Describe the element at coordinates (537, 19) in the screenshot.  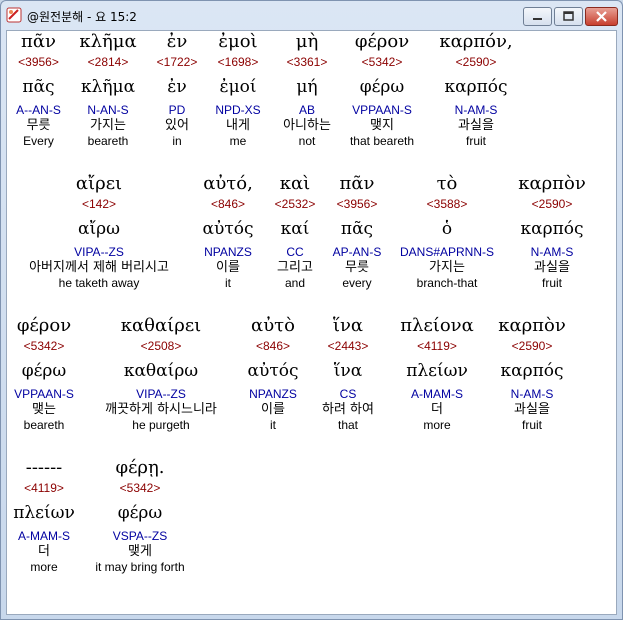
I see `minimize-icon` at that location.